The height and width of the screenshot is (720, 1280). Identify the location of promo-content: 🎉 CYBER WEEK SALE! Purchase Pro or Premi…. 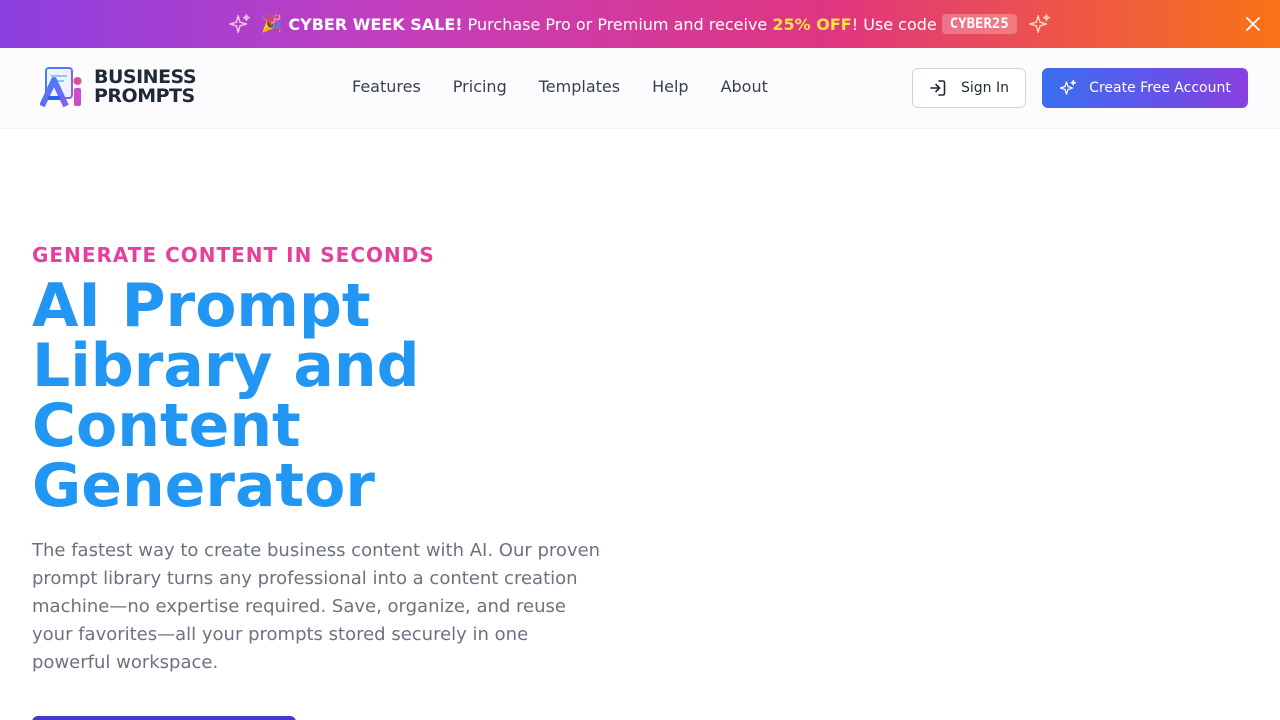
(640, 24).